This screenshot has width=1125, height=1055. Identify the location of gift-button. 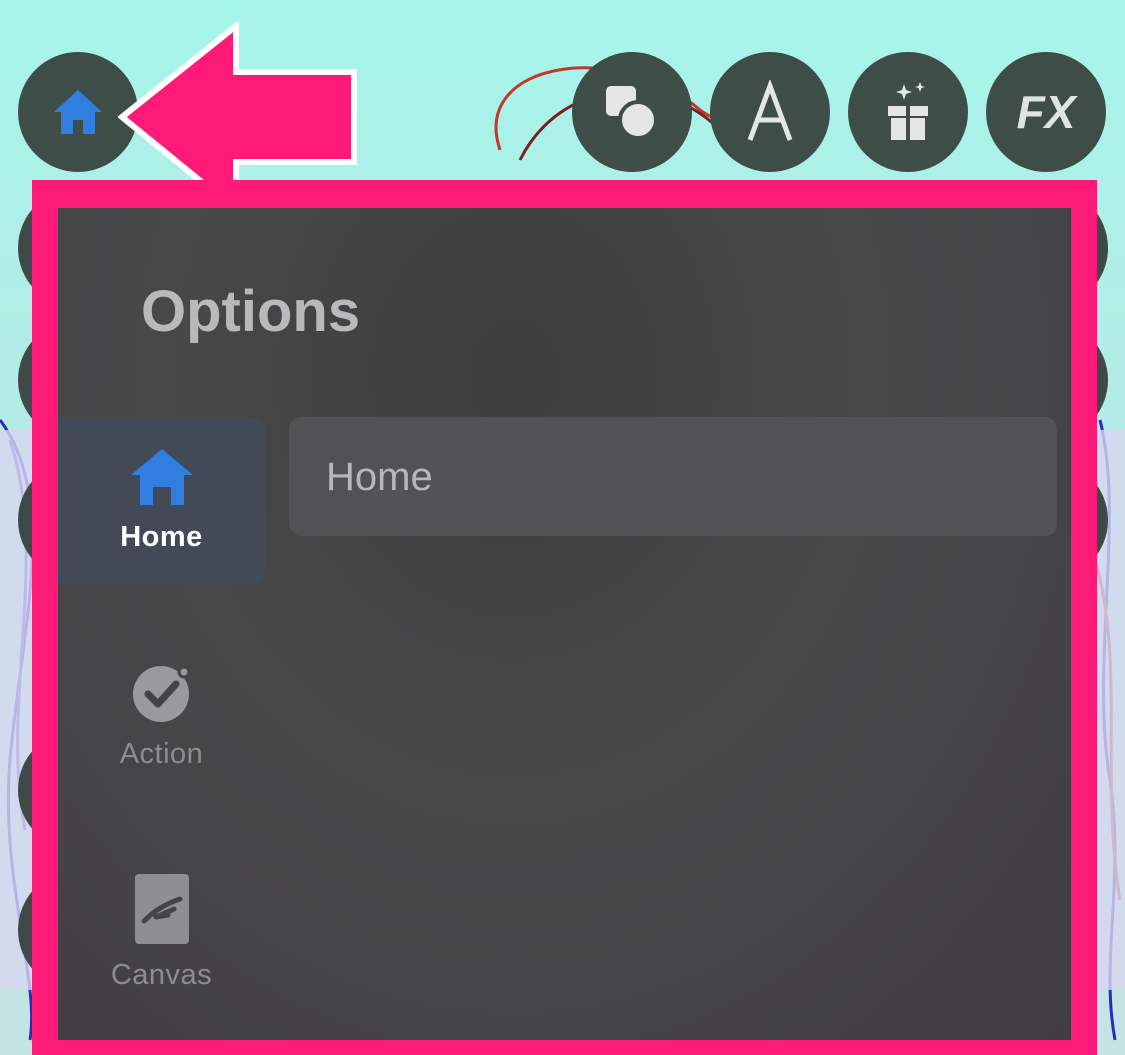
(908, 112).